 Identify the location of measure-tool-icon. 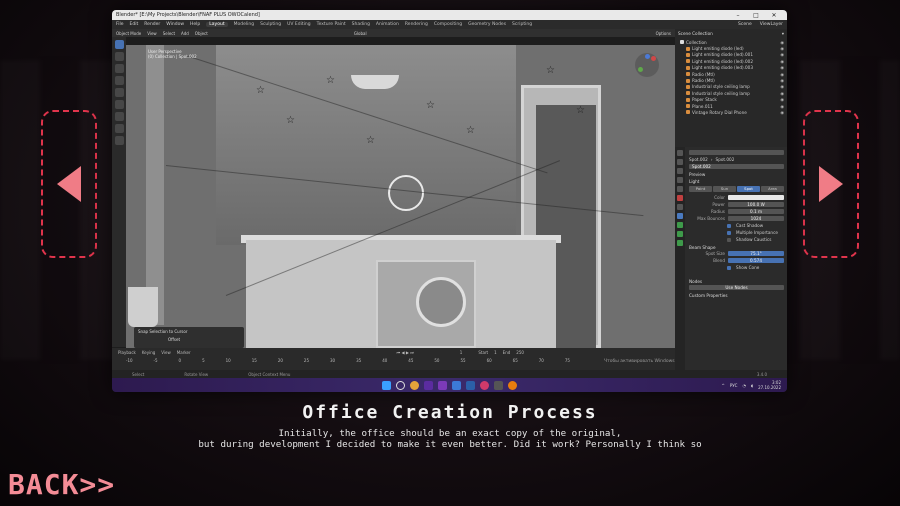
(119, 128).